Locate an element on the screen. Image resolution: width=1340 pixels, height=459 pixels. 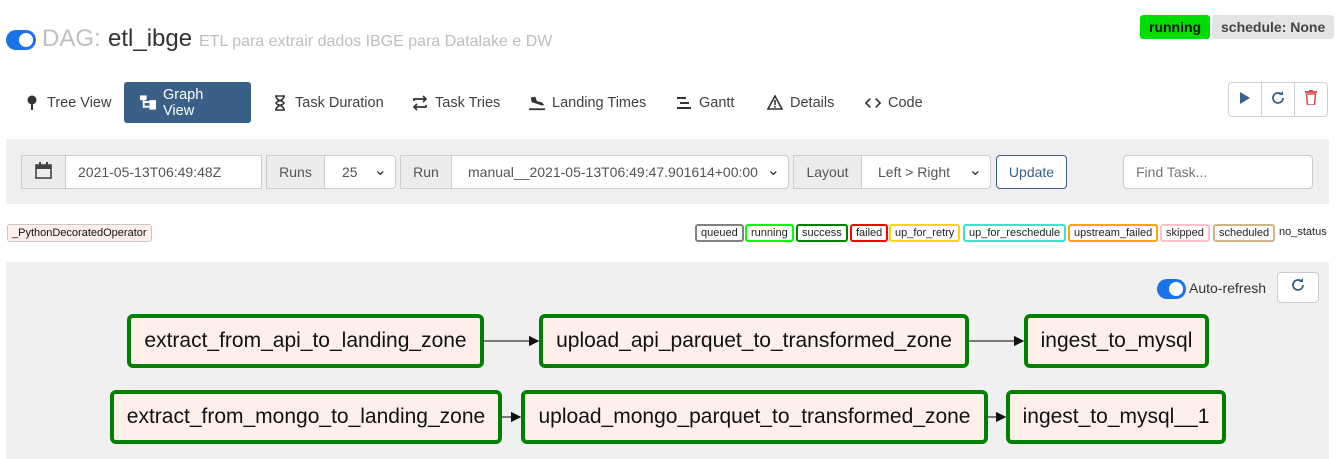
task-node: extract_from_api_to_landing_zone is located at coordinates (305, 341).